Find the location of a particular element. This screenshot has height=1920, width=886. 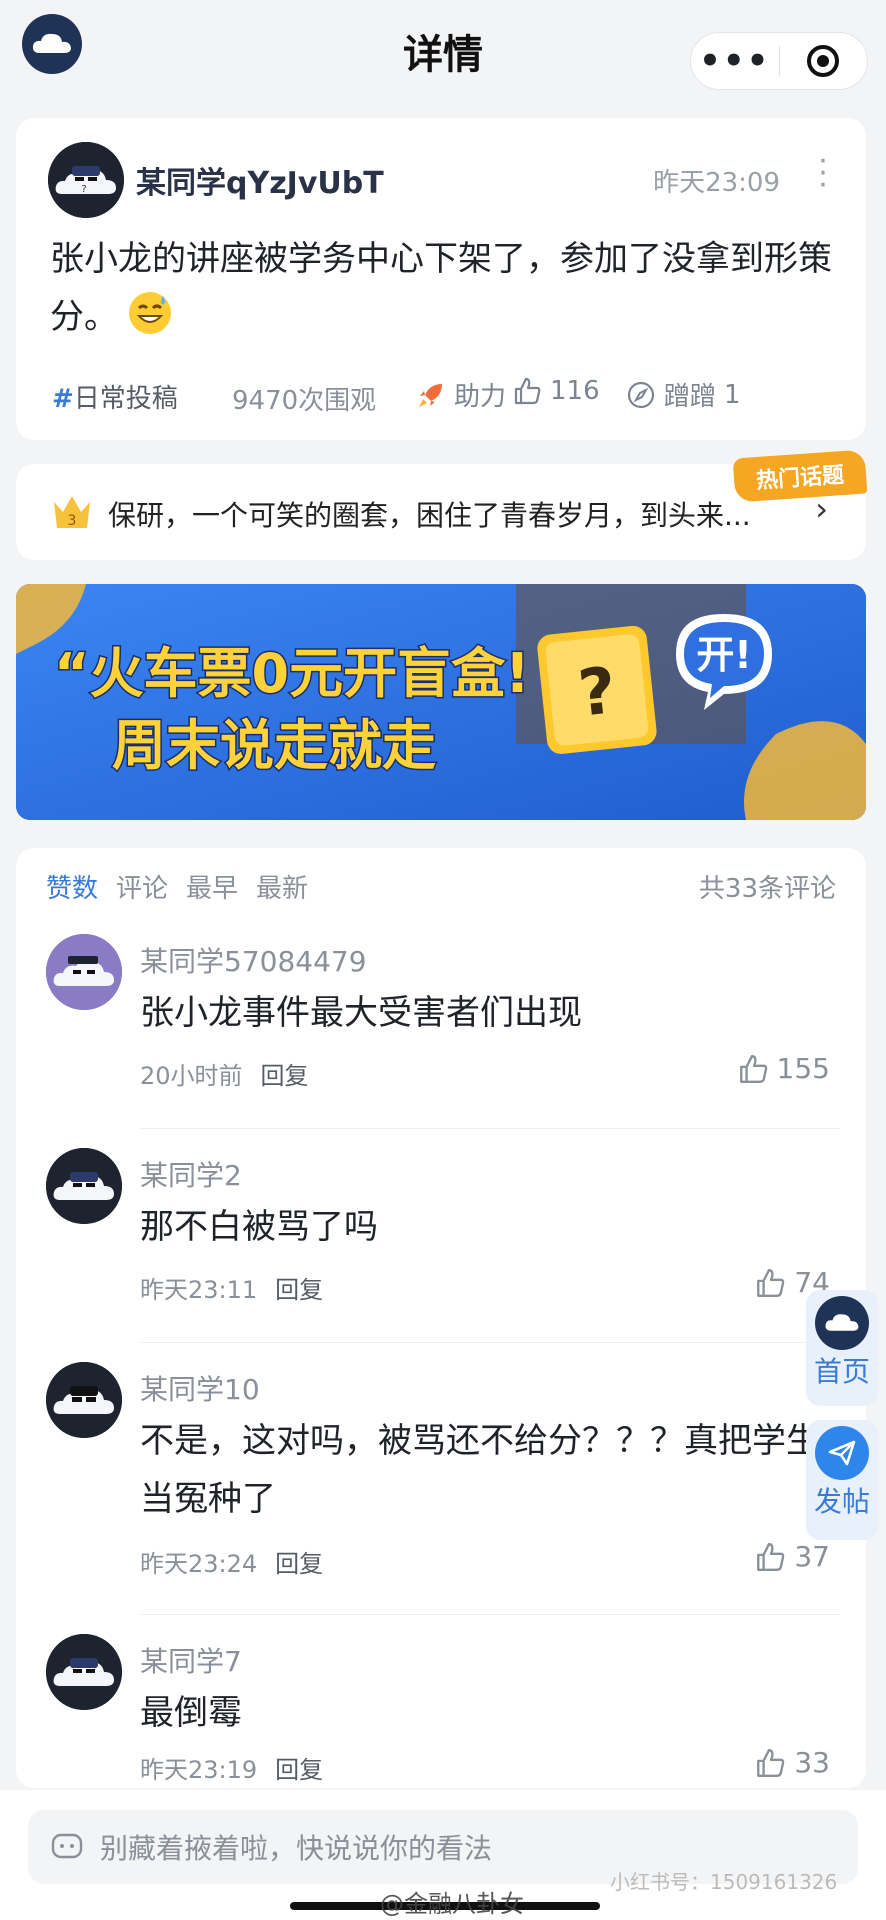

banner-headline-2: 周末说走就走 is located at coordinates (274, 745).